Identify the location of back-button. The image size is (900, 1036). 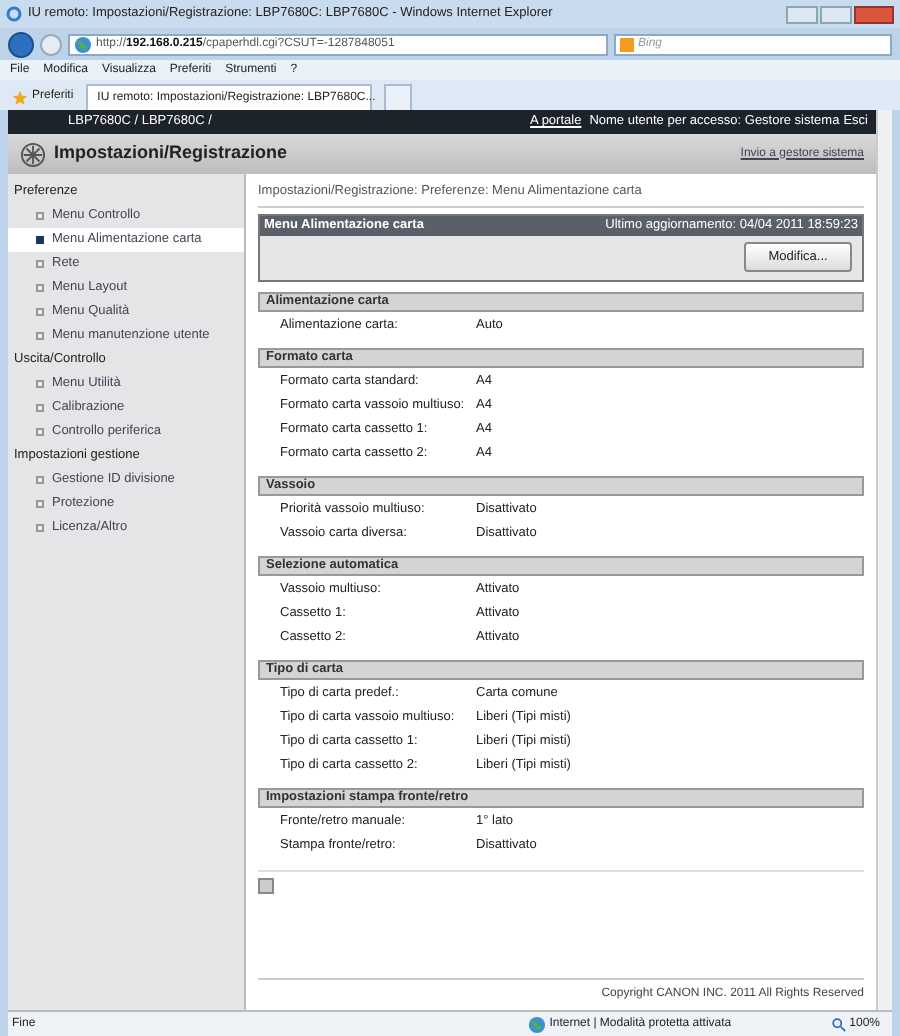
(21, 44).